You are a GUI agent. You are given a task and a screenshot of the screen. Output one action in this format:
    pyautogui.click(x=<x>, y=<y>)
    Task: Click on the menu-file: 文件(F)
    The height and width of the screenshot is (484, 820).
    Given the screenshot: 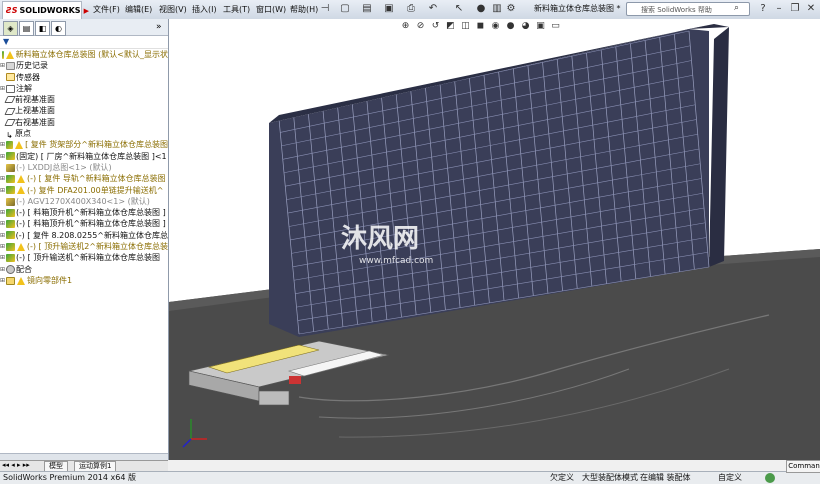 What is the action you would take?
    pyautogui.click(x=106, y=9)
    